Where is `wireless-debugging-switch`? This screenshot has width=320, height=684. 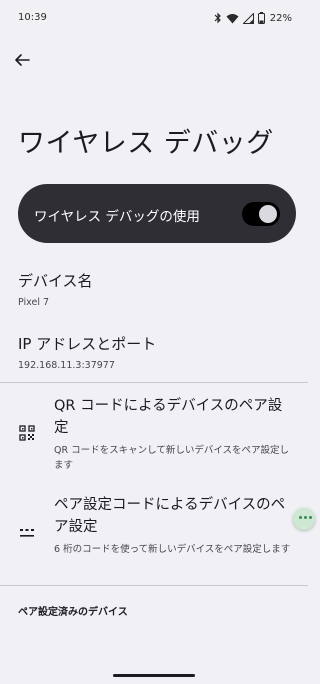 wireless-debugging-switch is located at coordinates (261, 214).